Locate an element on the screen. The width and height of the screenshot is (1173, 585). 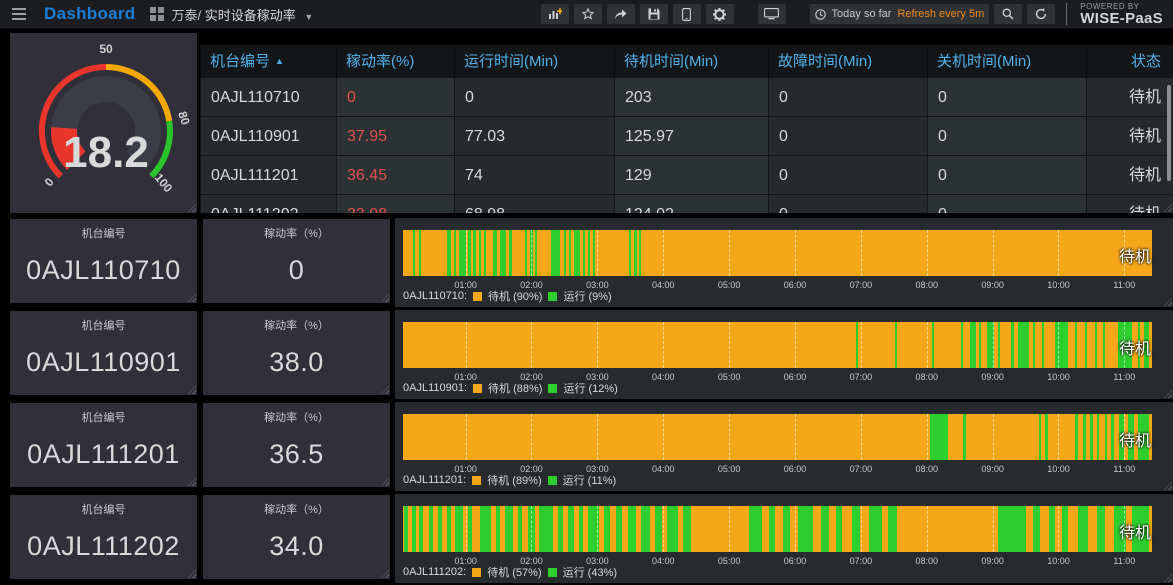
time-range-picker: Today so far Refresh every 5m is located at coordinates (899, 14).